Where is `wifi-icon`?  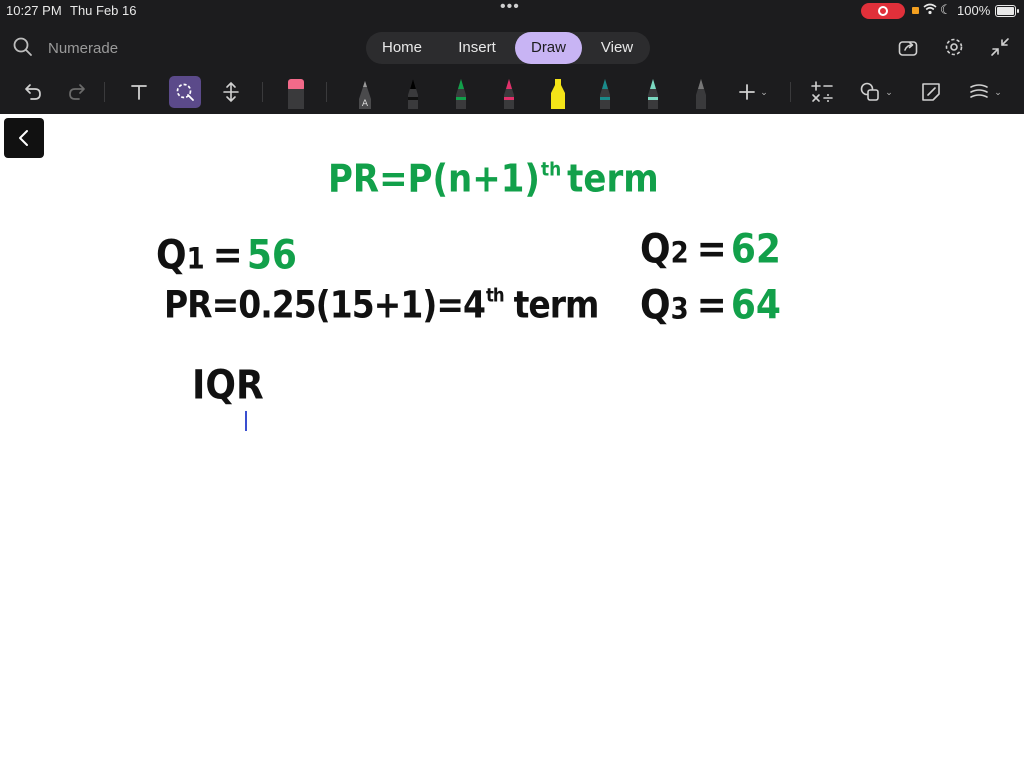
wifi-icon is located at coordinates (930, 10).